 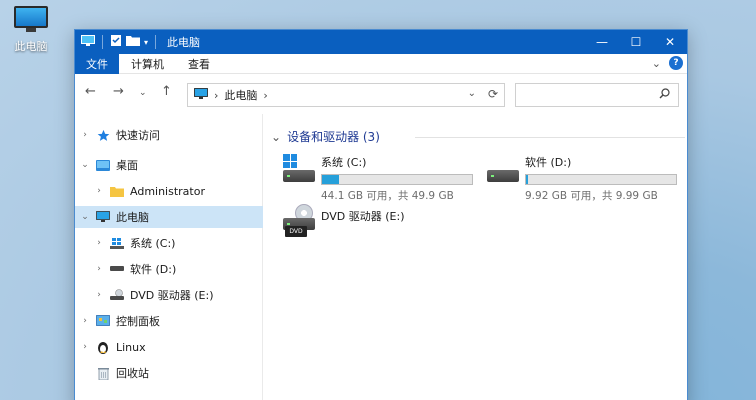 I want to click on breadcrumb-this-pc: 此电脑, so click(x=240, y=95).